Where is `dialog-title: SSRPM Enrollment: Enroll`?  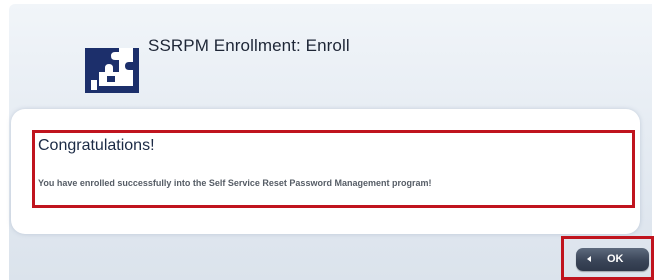
dialog-title: SSRPM Enrollment: Enroll is located at coordinates (249, 45).